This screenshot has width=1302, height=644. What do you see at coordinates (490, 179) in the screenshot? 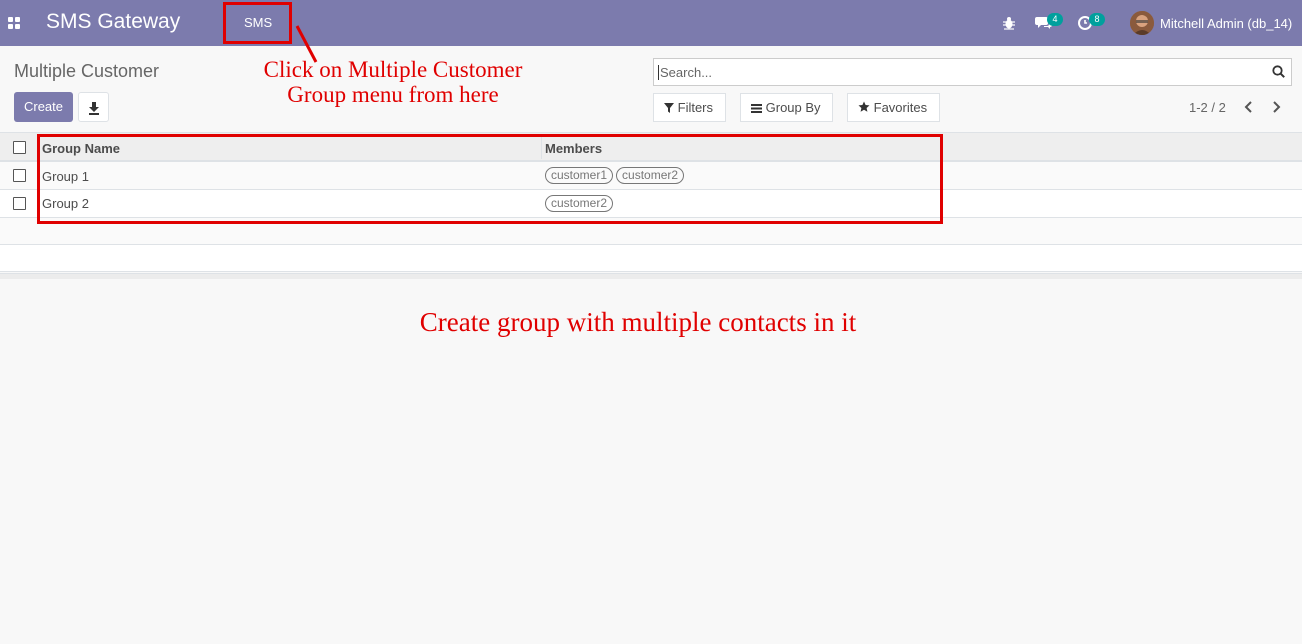
I see `annotation-highlight-list` at bounding box center [490, 179].